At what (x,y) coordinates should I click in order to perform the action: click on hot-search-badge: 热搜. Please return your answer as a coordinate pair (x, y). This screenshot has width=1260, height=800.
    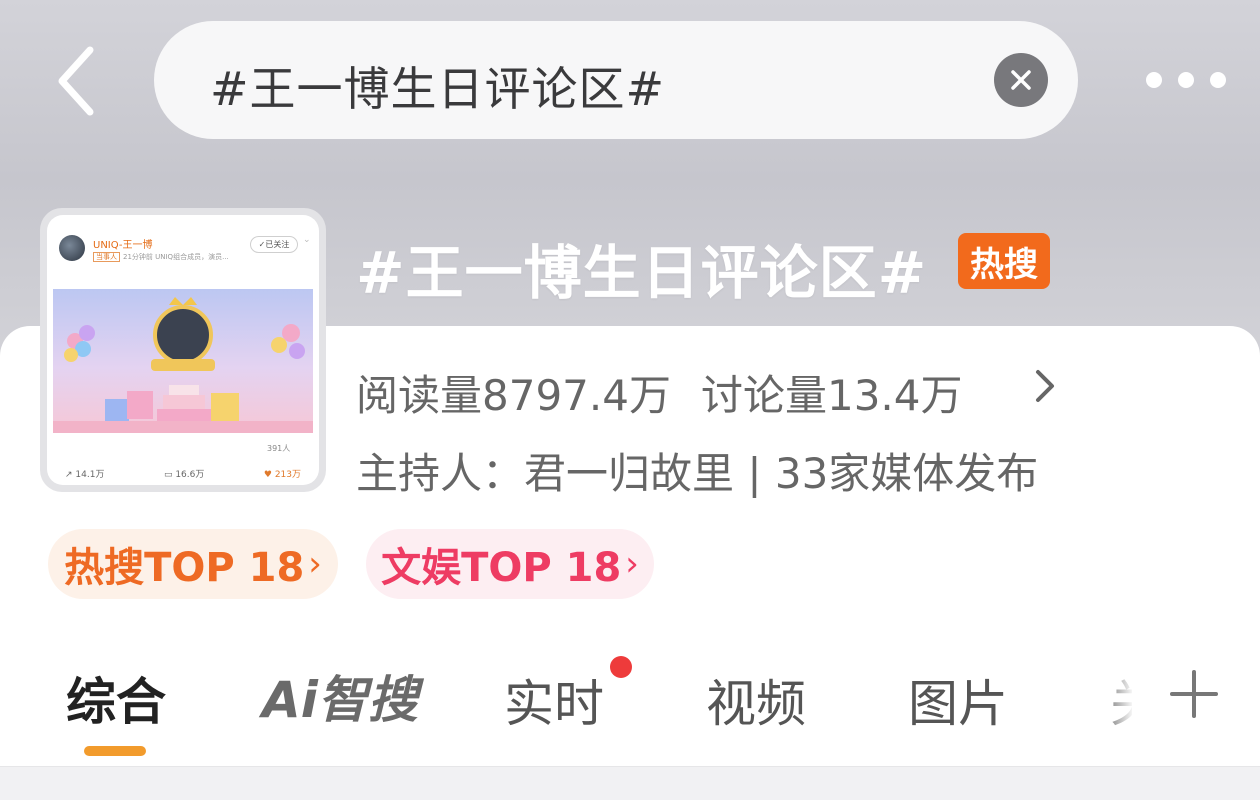
    Looking at the image, I should click on (1004, 261).